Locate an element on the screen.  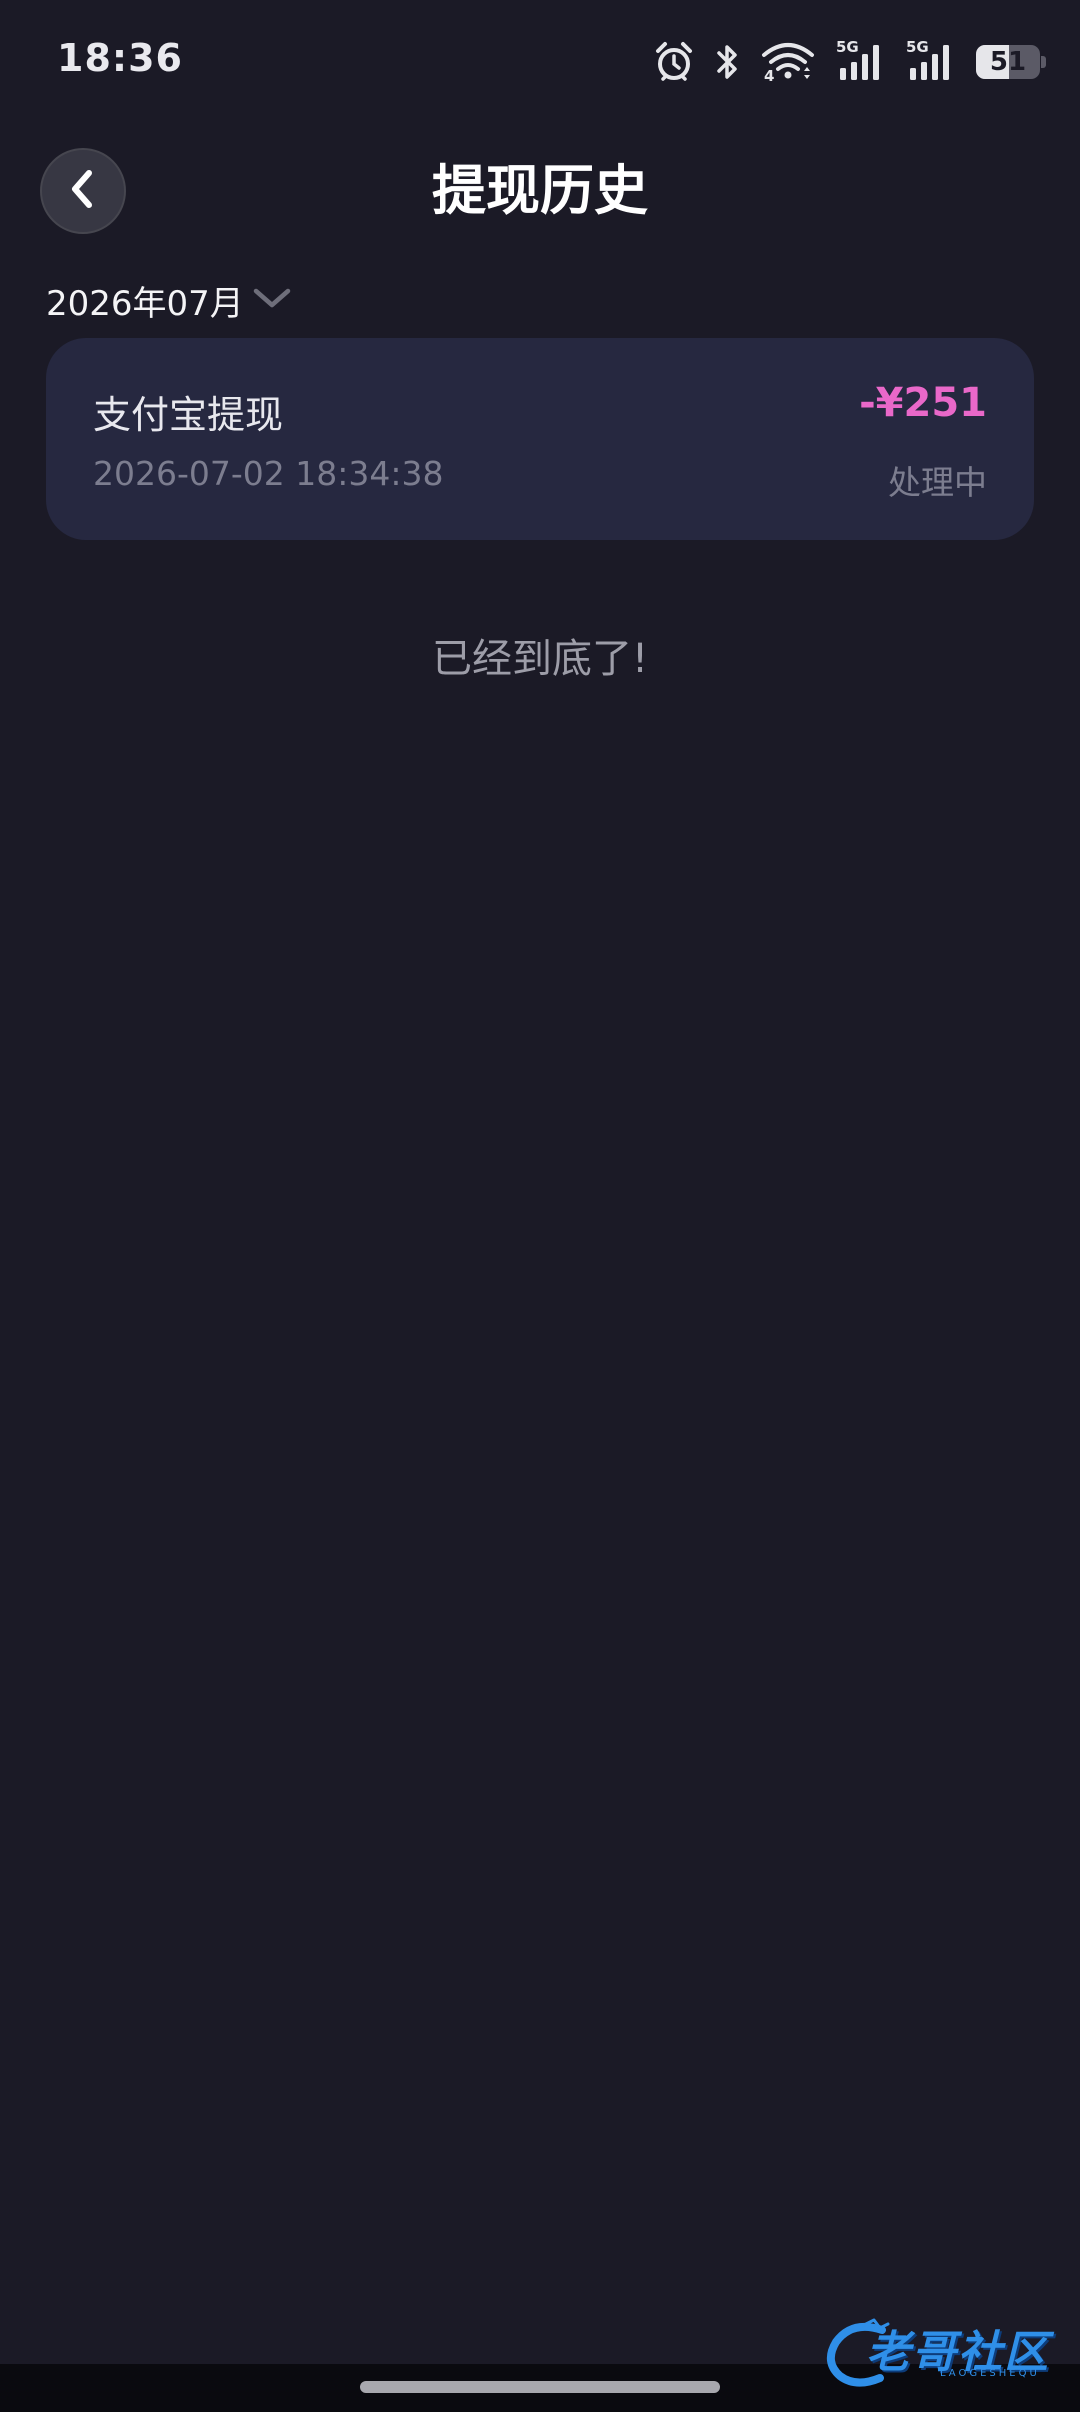
battery-icon: 51 is located at coordinates (1011, 62).